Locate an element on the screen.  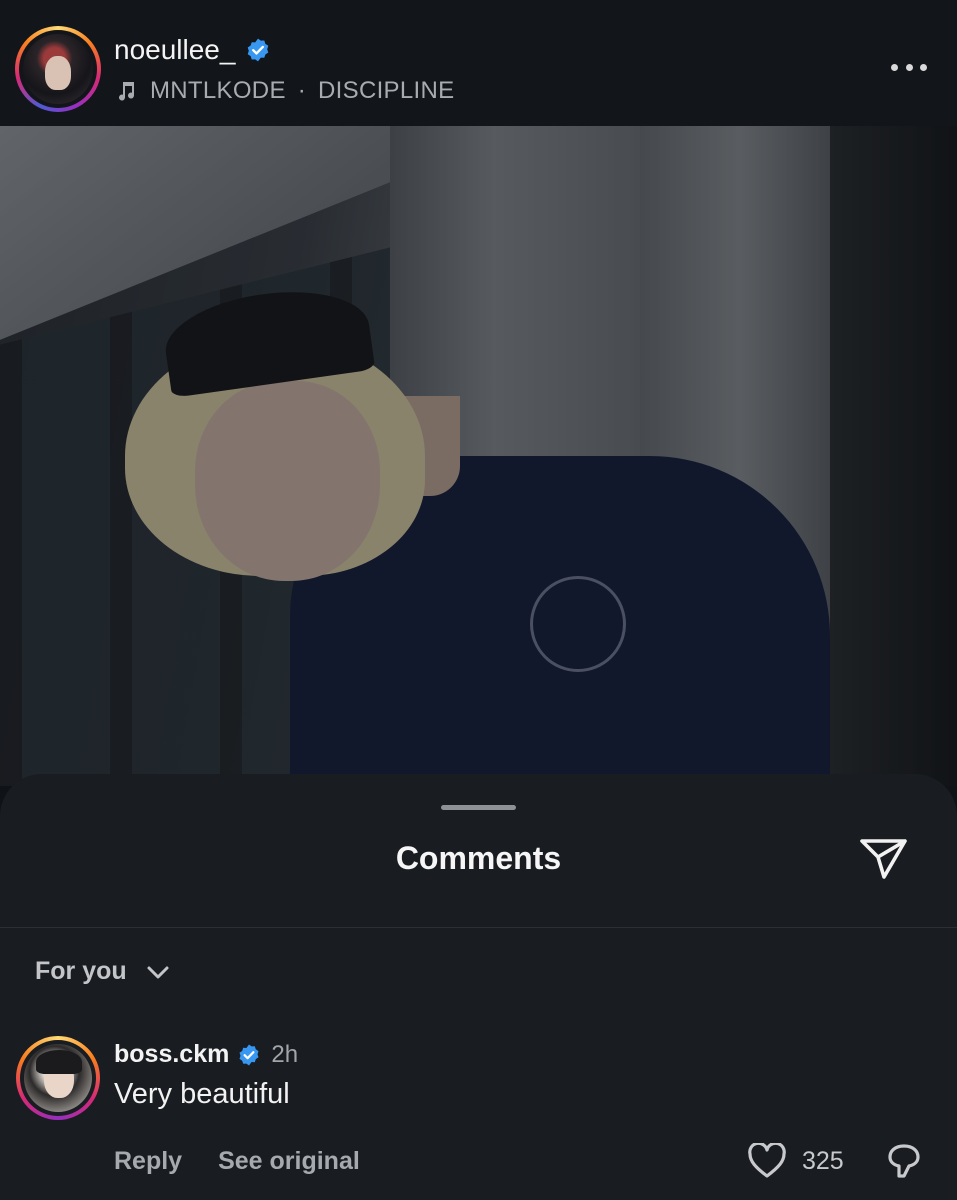
music-artist: MNTLKODE is located at coordinates (218, 90).